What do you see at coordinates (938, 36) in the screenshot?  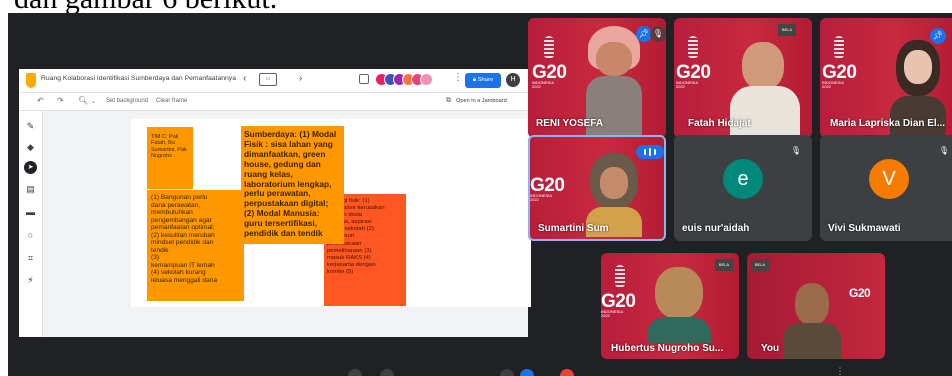 I see `pin-icon: 📌︎` at bounding box center [938, 36].